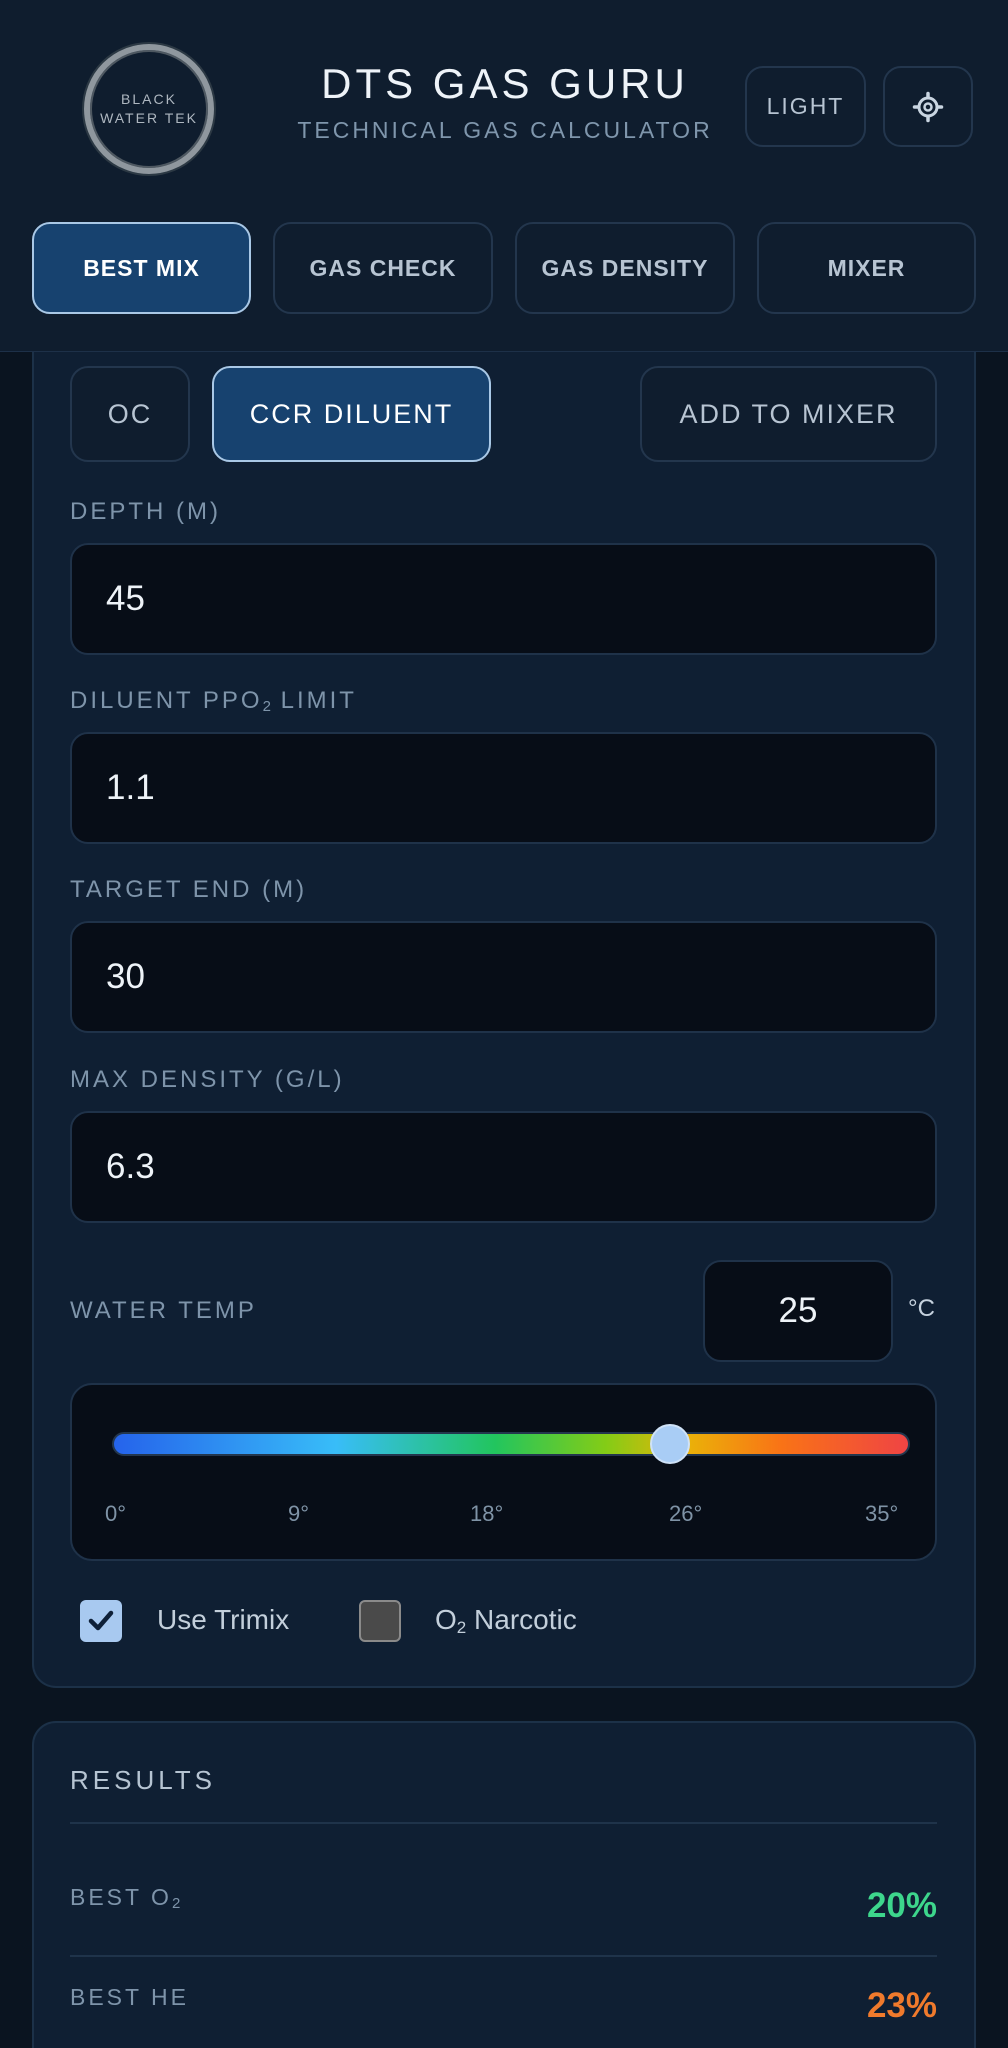  Describe the element at coordinates (506, 1620) in the screenshot. I see `o2-narcotic-label: O2 Narcotic` at that location.